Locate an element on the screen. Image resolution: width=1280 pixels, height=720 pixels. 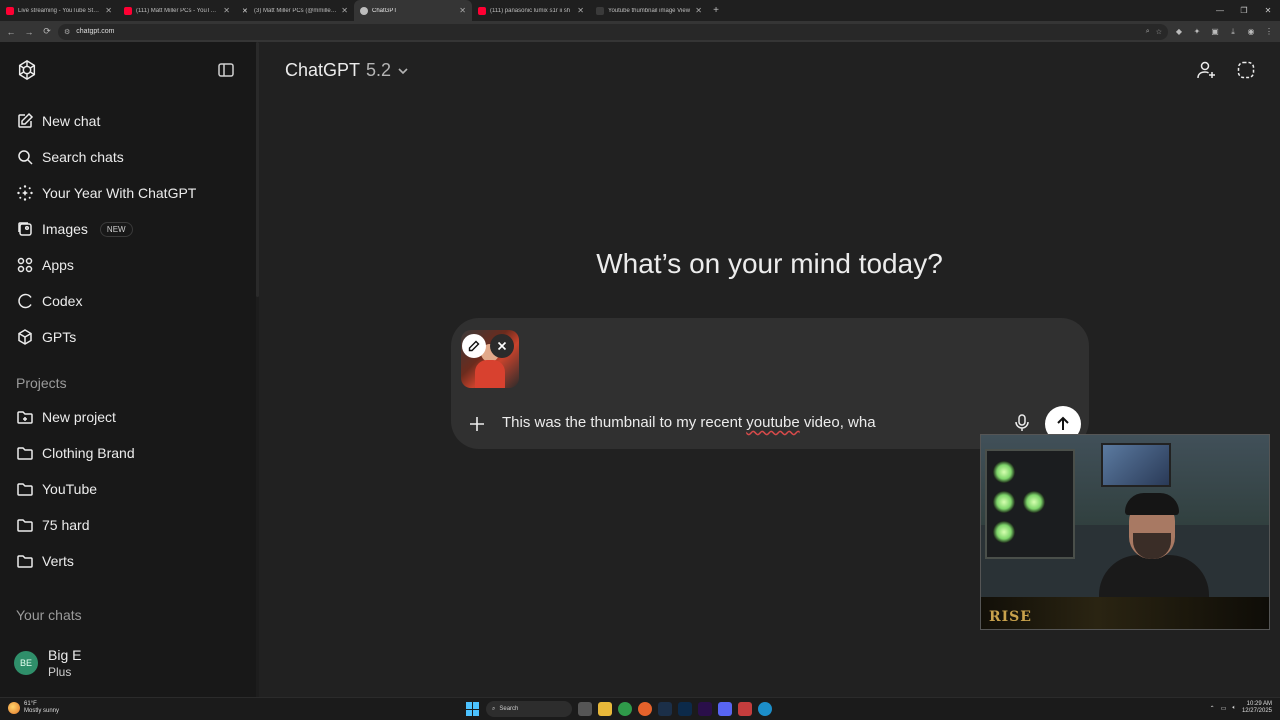
sidebar-item-project: Verts is located at coordinates (45, 561).